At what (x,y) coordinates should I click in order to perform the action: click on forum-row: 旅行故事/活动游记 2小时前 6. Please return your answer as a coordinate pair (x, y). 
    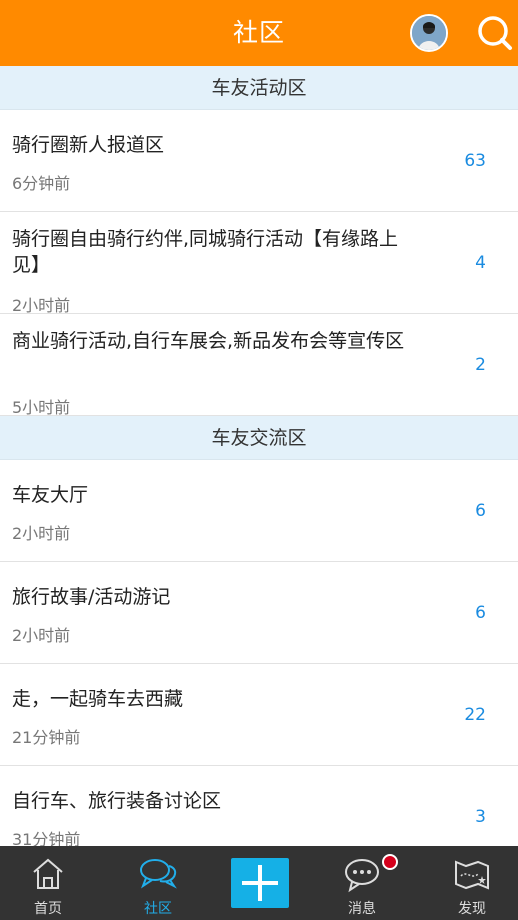
    Looking at the image, I should click on (259, 613).